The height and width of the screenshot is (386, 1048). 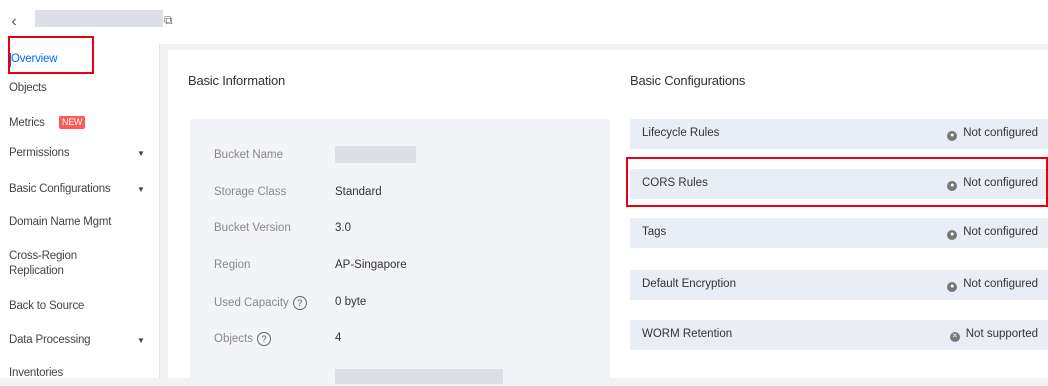 I want to click on info-label: Objects?, so click(x=242, y=339).